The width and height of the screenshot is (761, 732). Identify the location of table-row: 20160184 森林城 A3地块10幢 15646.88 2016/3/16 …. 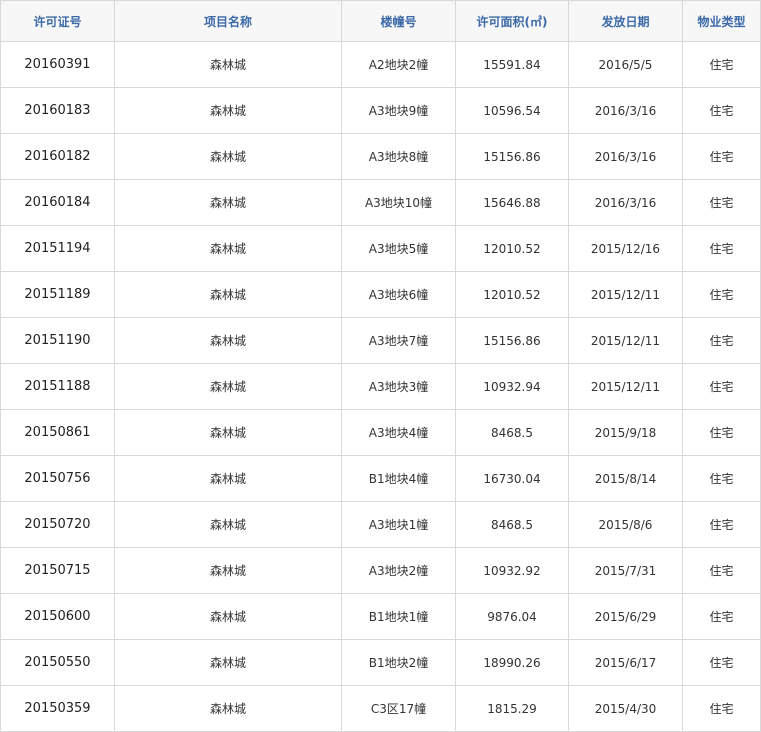
(380, 202).